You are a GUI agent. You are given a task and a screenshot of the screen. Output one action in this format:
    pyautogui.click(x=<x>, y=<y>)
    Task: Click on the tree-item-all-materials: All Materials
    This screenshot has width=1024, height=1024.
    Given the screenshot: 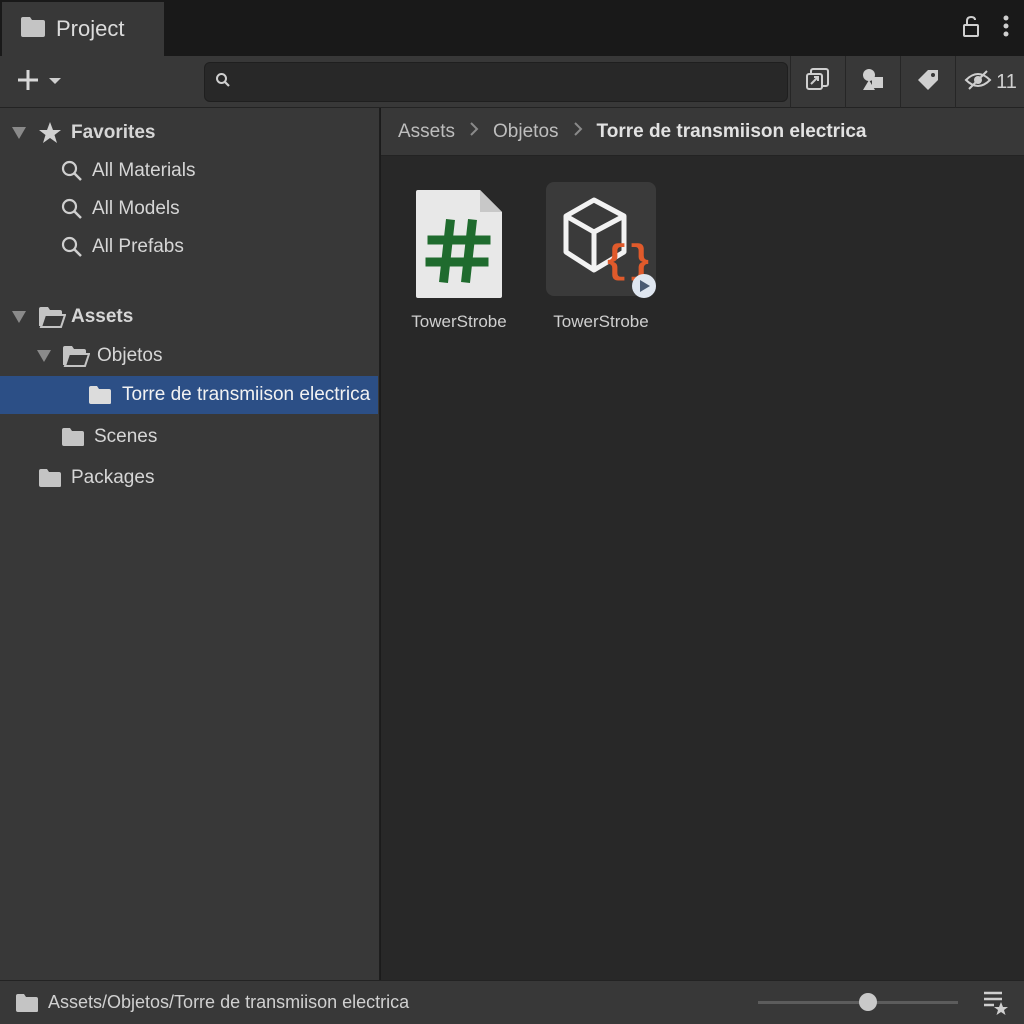 What is the action you would take?
    pyautogui.click(x=189, y=171)
    